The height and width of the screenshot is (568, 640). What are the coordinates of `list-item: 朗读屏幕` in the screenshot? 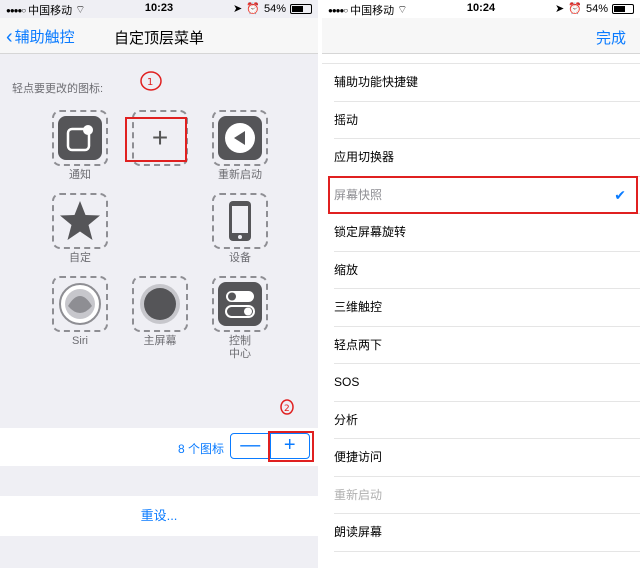 It's located at (487, 533).